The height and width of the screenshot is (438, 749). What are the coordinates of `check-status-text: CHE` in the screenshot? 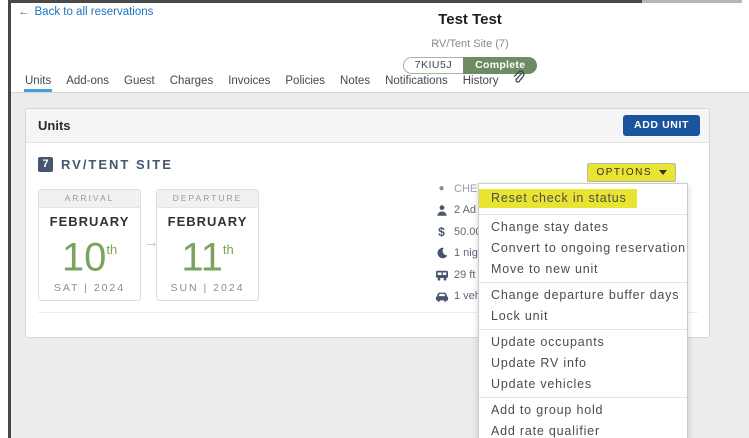 It's located at (466, 188).